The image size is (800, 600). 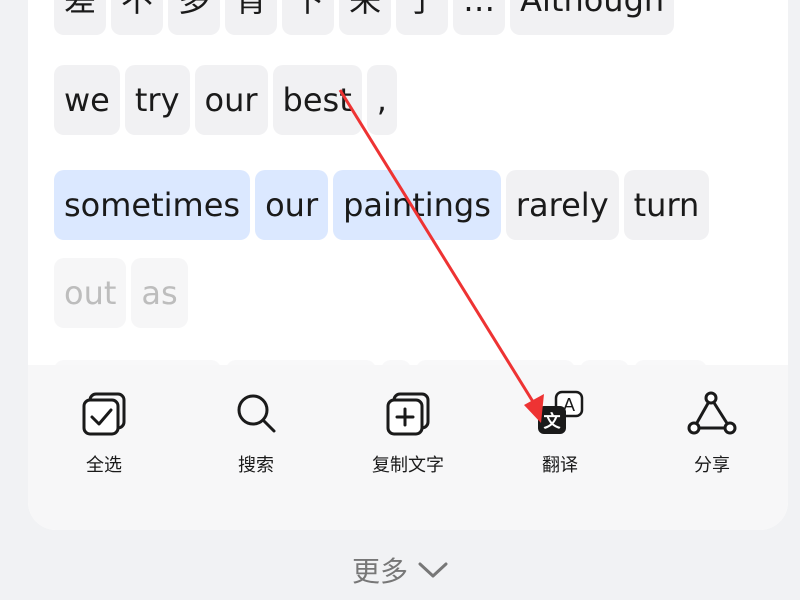 What do you see at coordinates (251, 17) in the screenshot?
I see `word-chip: 背` at bounding box center [251, 17].